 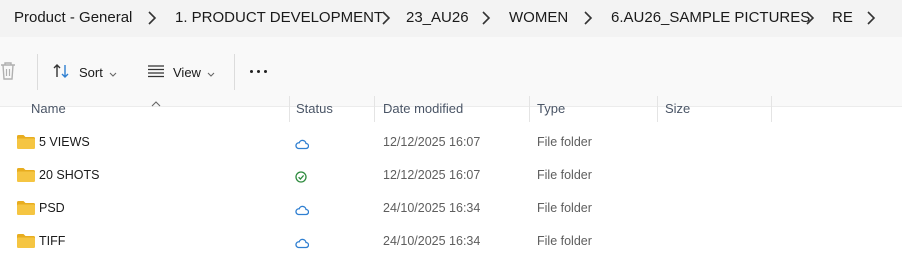 What do you see at coordinates (52, 241) in the screenshot?
I see `item-name: TIFF` at bounding box center [52, 241].